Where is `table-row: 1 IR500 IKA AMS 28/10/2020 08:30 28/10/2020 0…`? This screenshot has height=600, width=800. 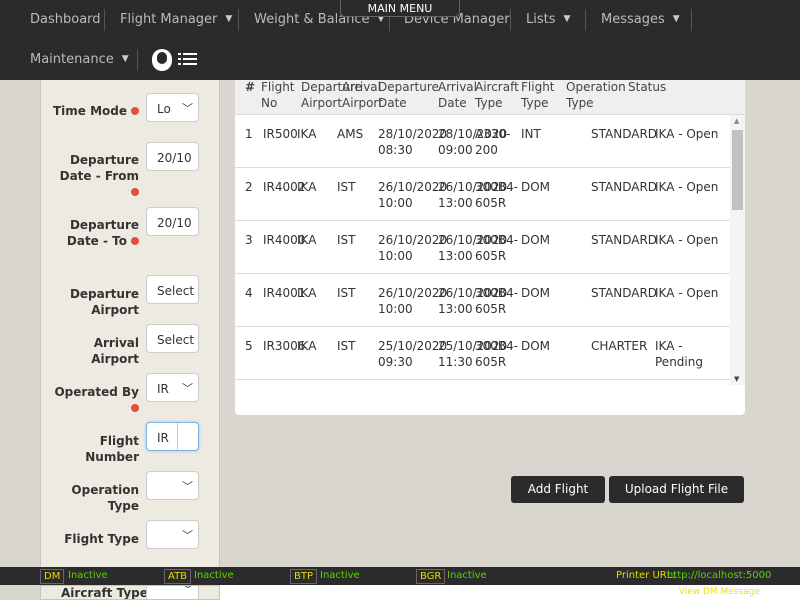 table-row: 1 IR500 IKA AMS 28/10/2020 08:30 28/10/2020 0… is located at coordinates (482, 141).